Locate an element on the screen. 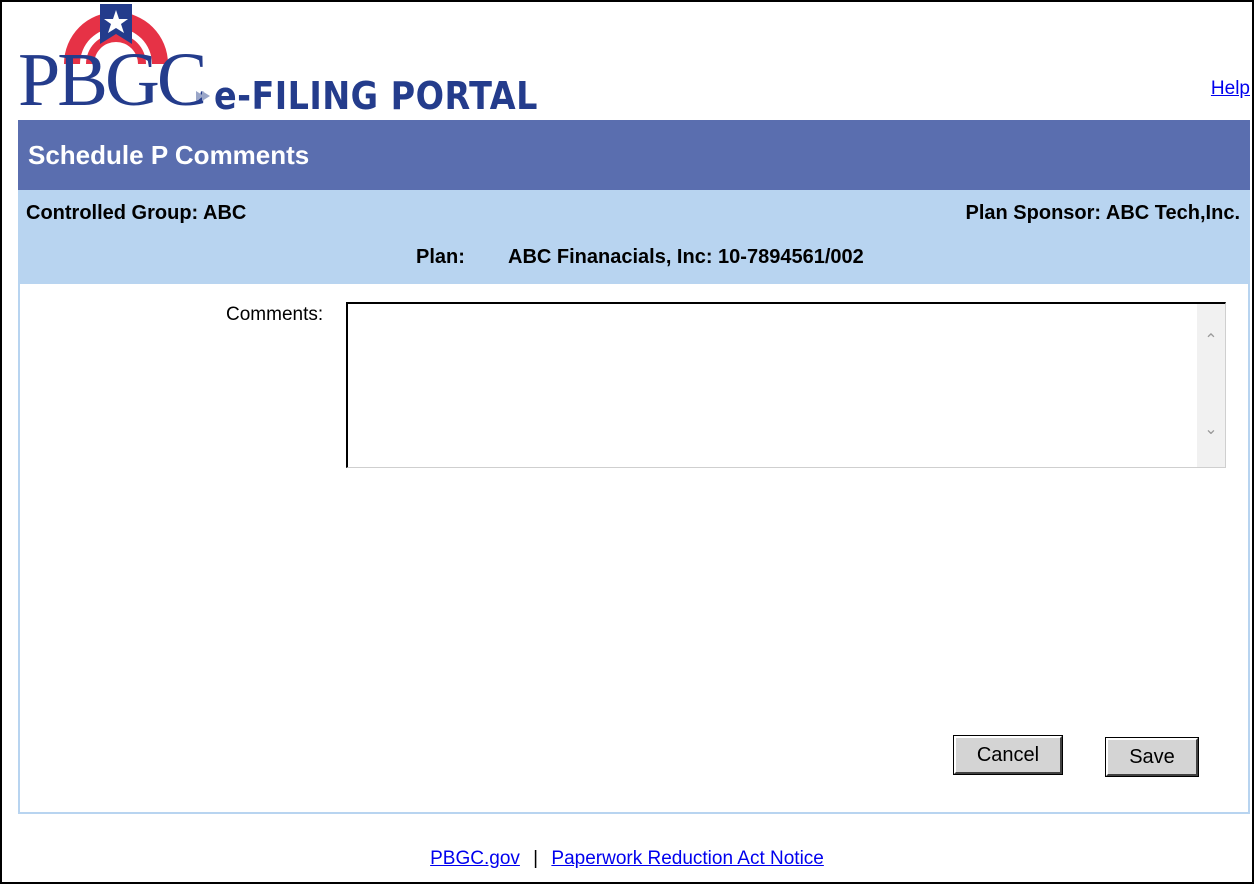  controlled-group: Controlled Group: ABC is located at coordinates (136, 213).